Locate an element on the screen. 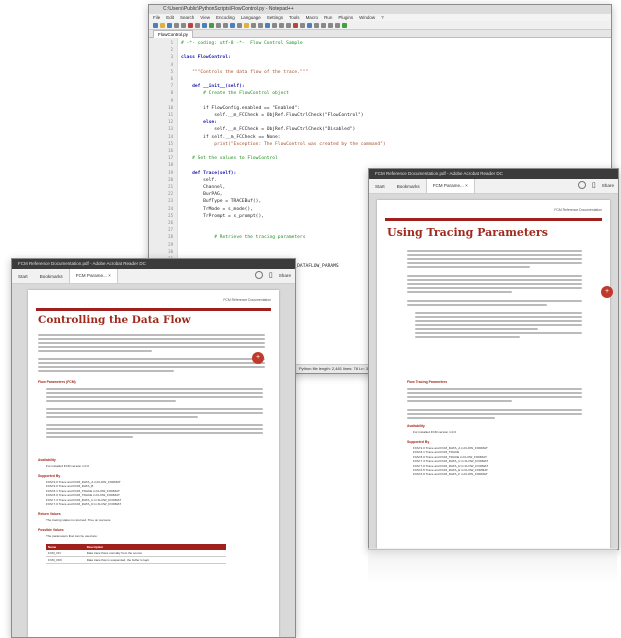 This screenshot has height=638, width=621. code-line: def __init__(self): is located at coordinates (394, 86).